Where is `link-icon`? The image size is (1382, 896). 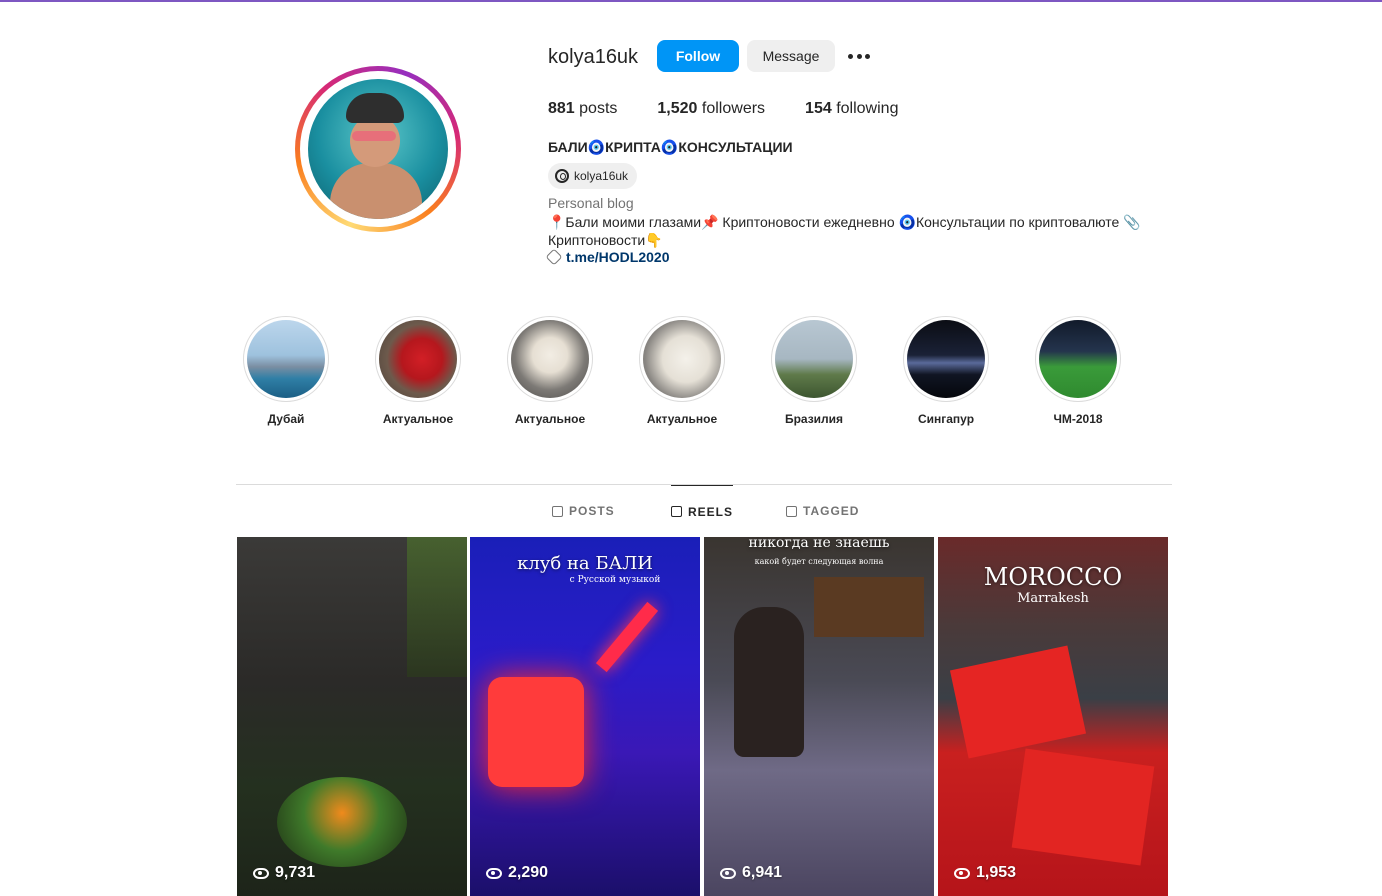
link-icon is located at coordinates (554, 257).